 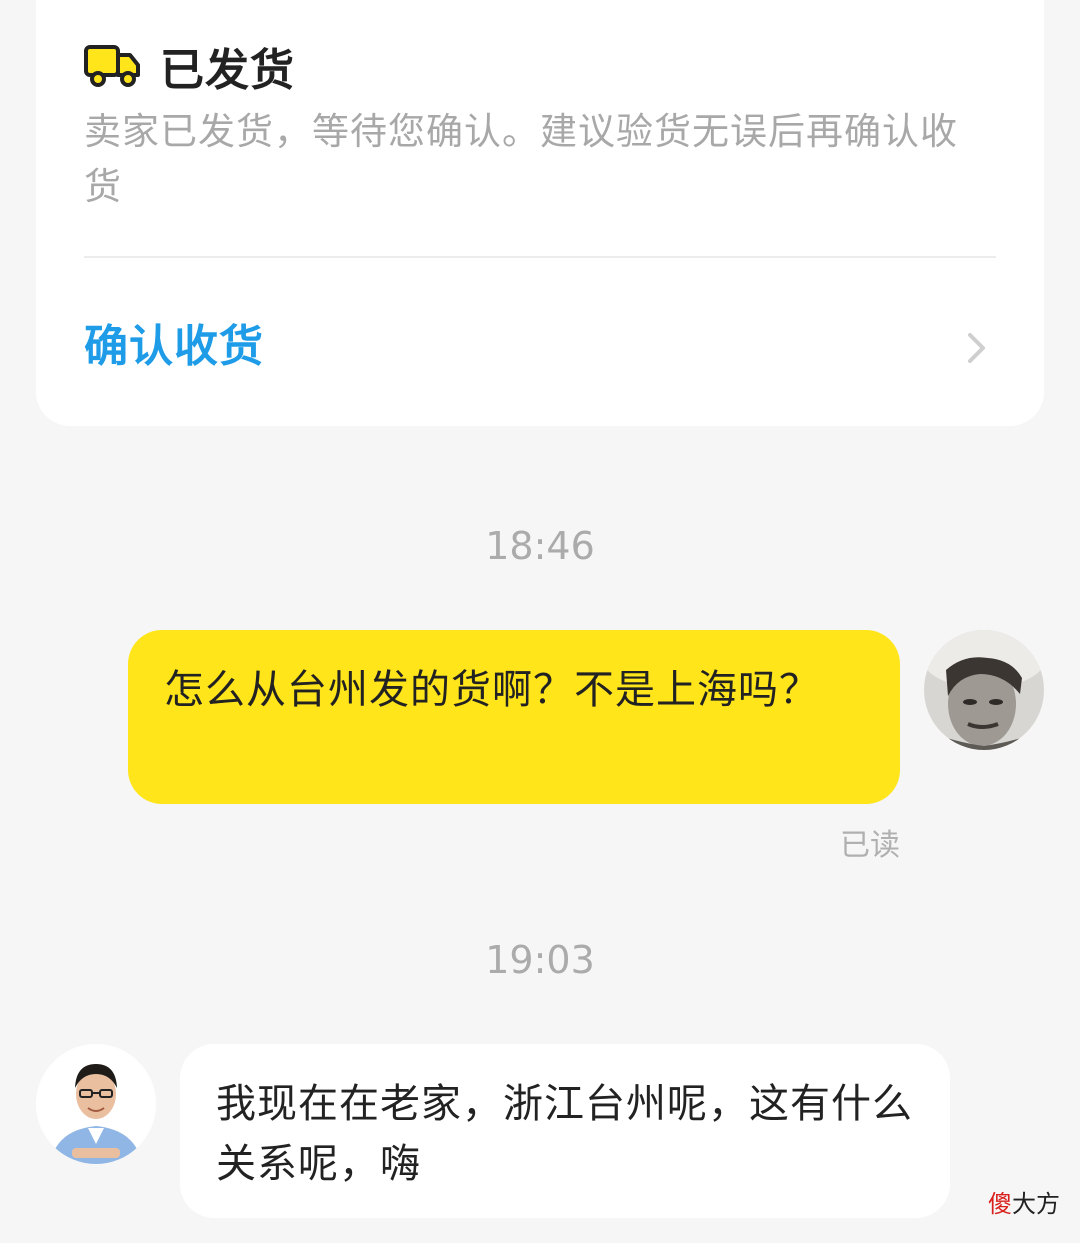 I want to click on chevron-right-icon, so click(x=976, y=348).